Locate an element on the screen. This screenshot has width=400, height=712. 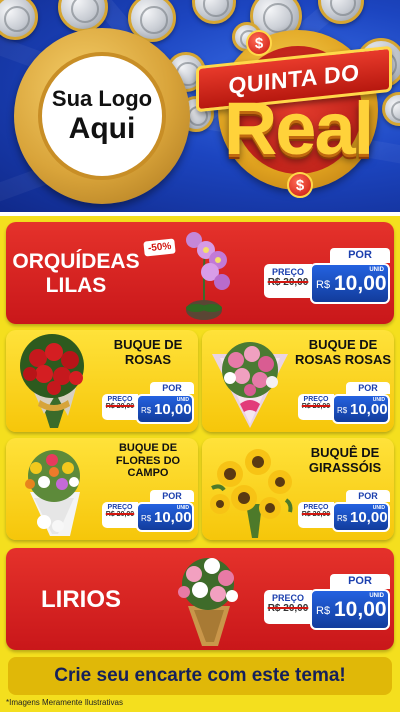
product-title: ORQUÍDEAS LILAS is located at coordinates (76, 274).